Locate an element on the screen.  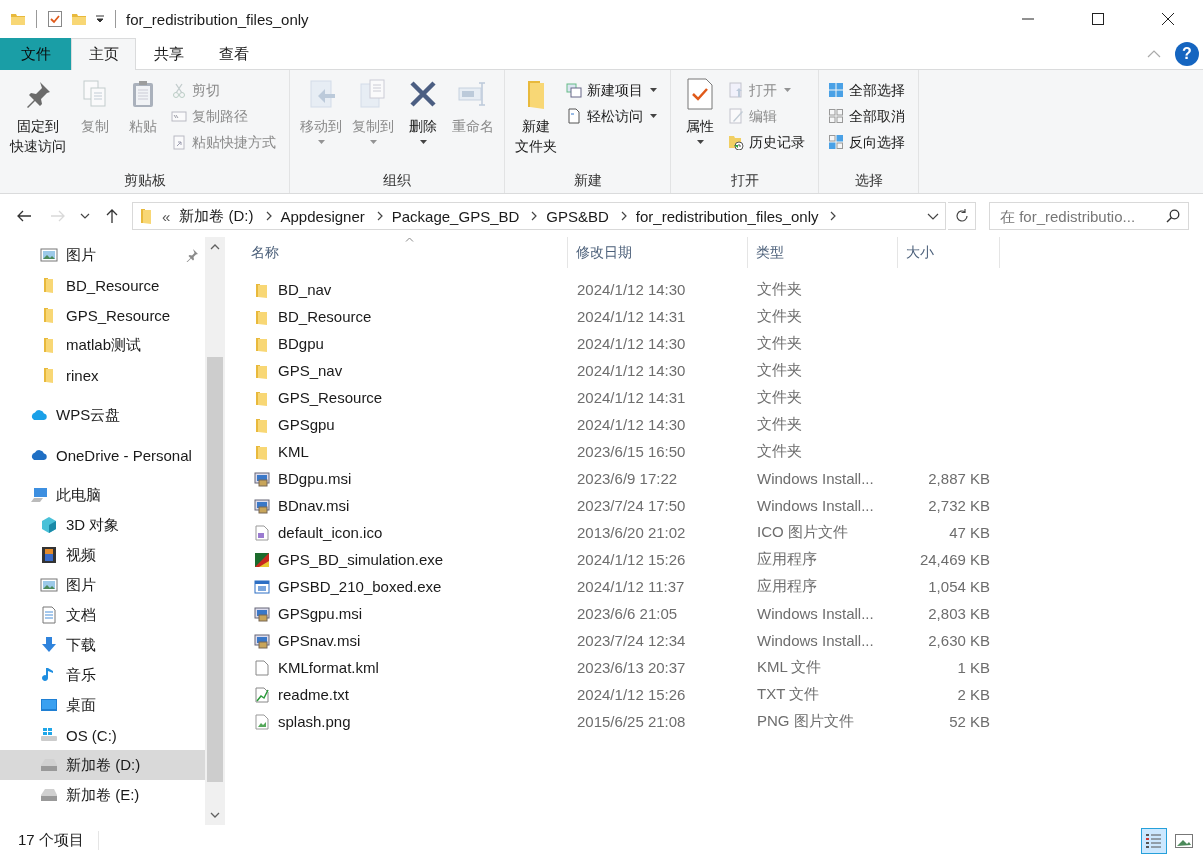
sidebar-item: OS (C:) is located at coordinates (102, 735).